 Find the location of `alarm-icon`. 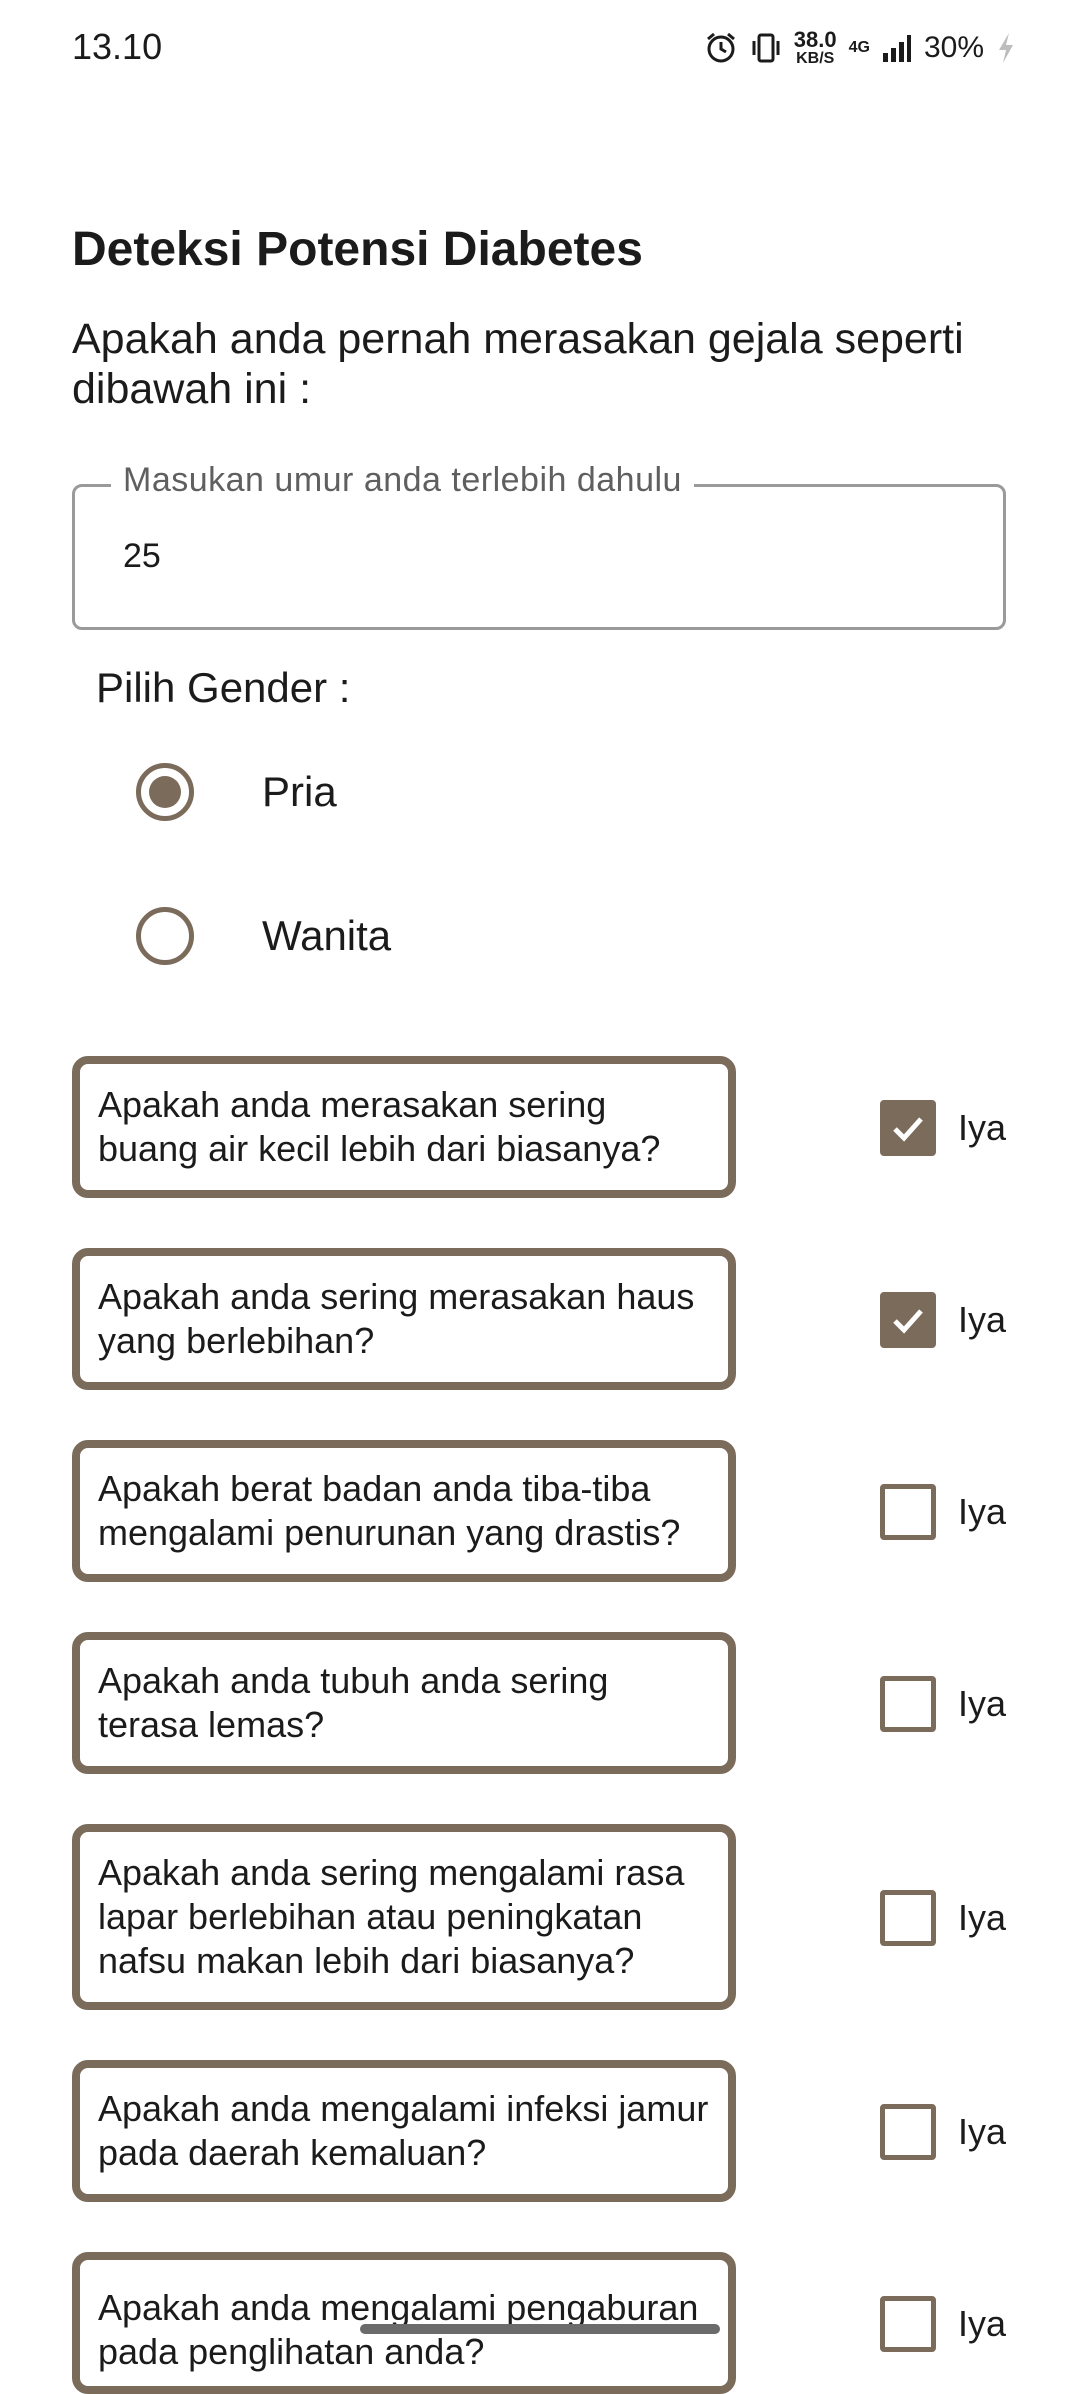

alarm-icon is located at coordinates (721, 48).